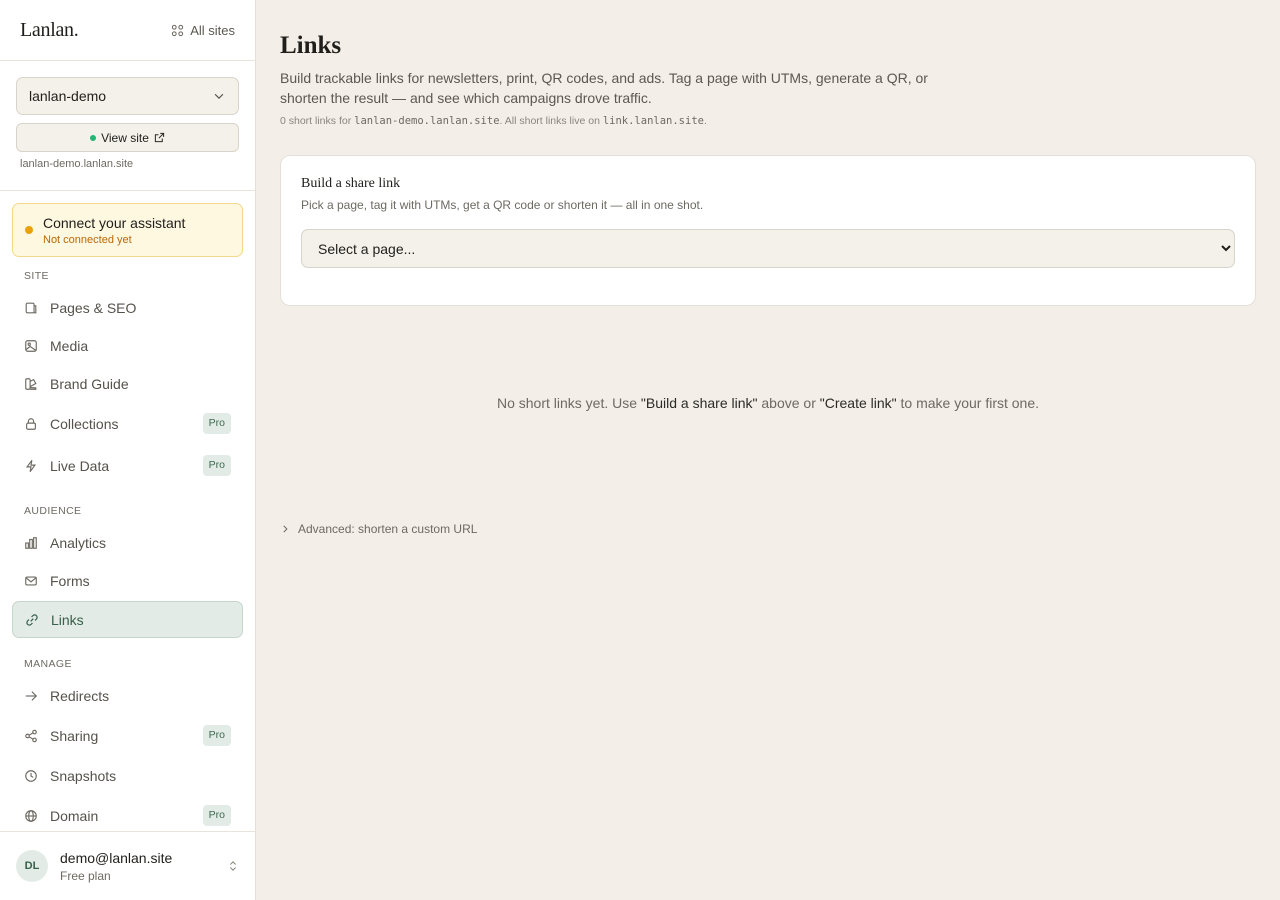 The width and height of the screenshot is (1280, 900). Describe the element at coordinates (551, 121) in the screenshot. I see `meta-middle: . All short links live on` at that location.